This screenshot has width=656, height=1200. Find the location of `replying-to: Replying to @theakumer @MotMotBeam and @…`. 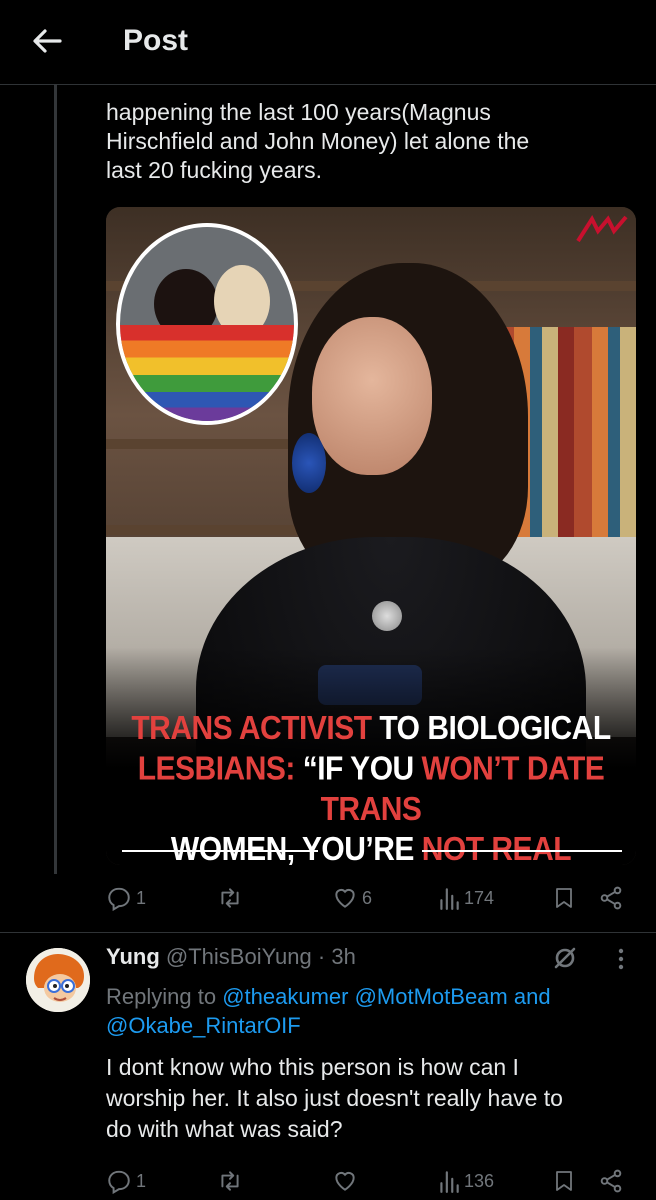

replying-to: Replying to @theakumer @MotMotBeam and @… is located at coordinates (371, 1011).